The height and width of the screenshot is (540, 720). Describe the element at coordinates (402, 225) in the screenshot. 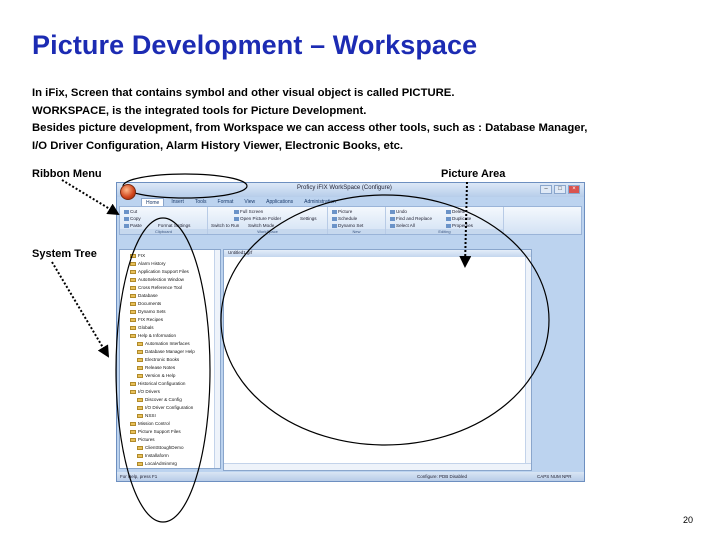

I see `select-all-button: Select All` at that location.